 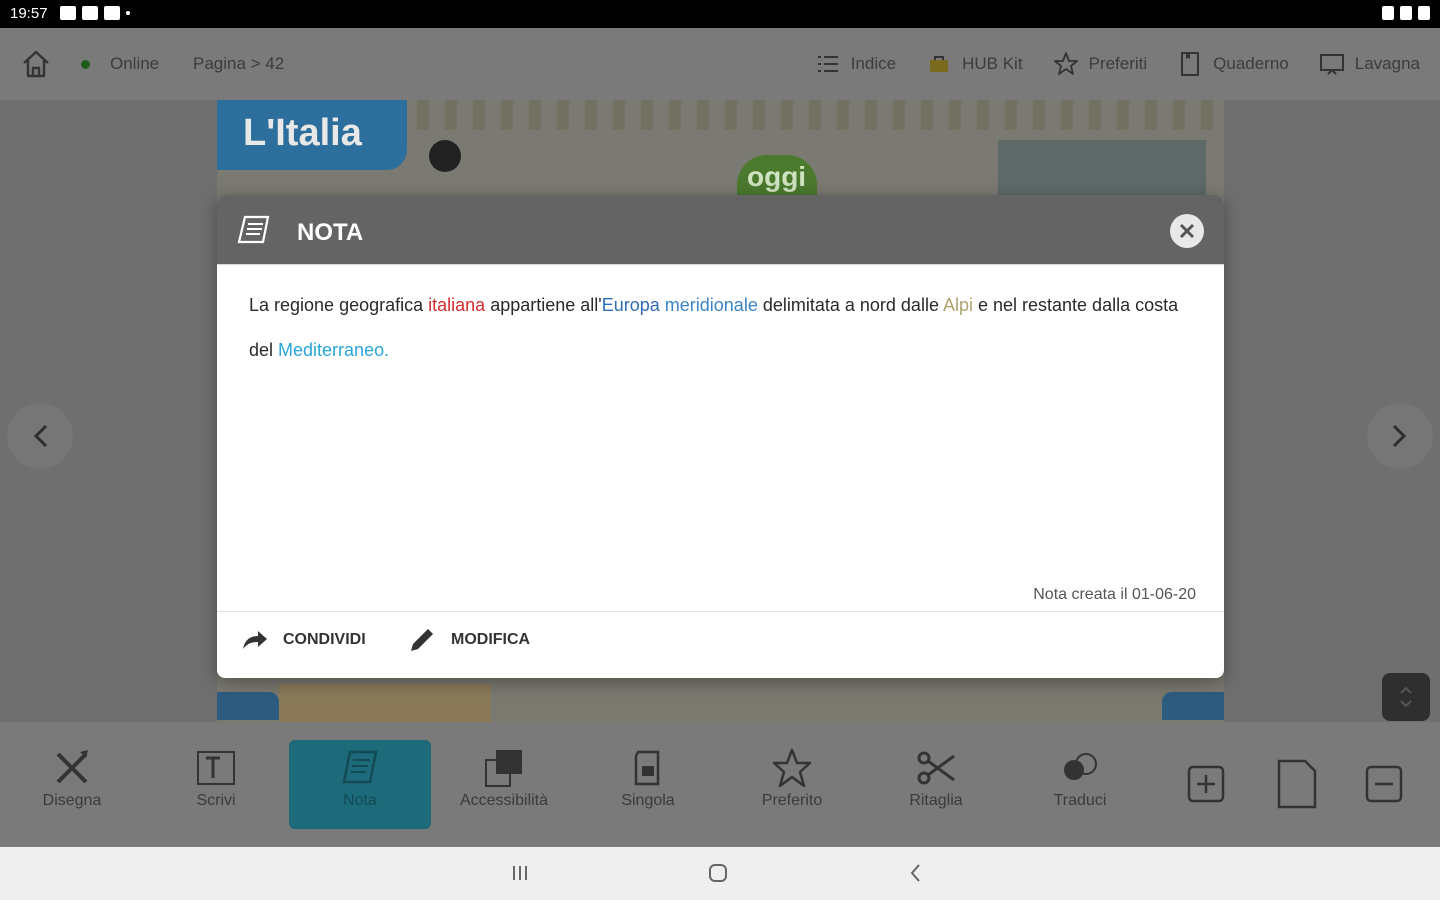 I want to click on nav-quaderno-label: Quaderno, so click(x=1251, y=63).